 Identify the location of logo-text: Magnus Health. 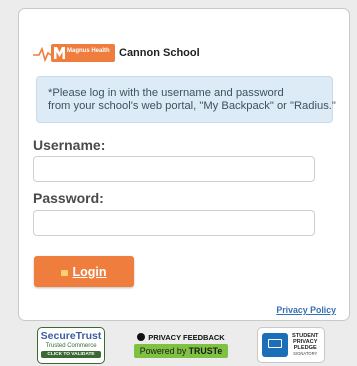
(88, 51).